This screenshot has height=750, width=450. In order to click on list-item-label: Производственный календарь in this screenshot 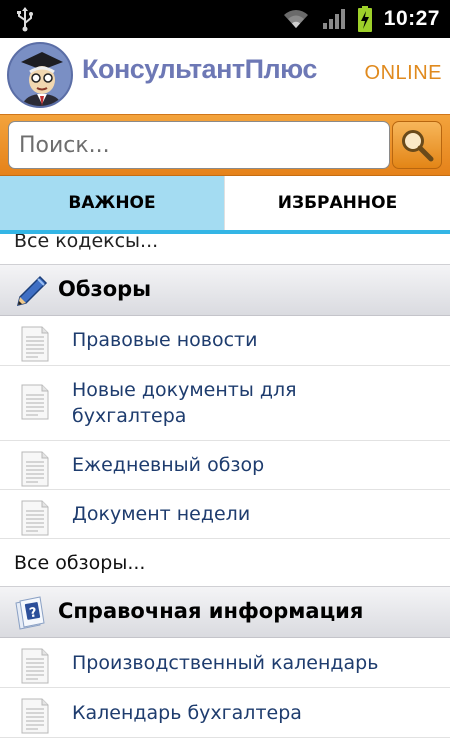, I will do `click(225, 663)`.